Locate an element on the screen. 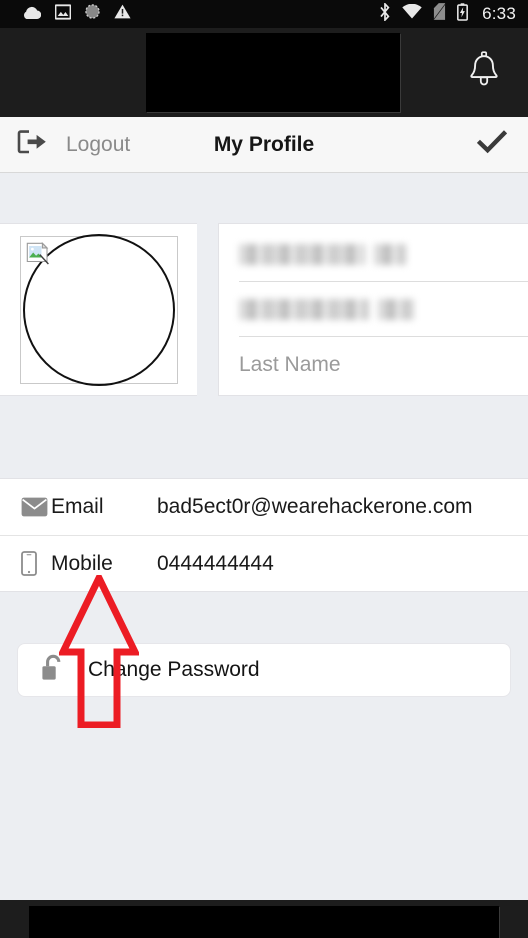  profile-photo-card is located at coordinates (98, 309).